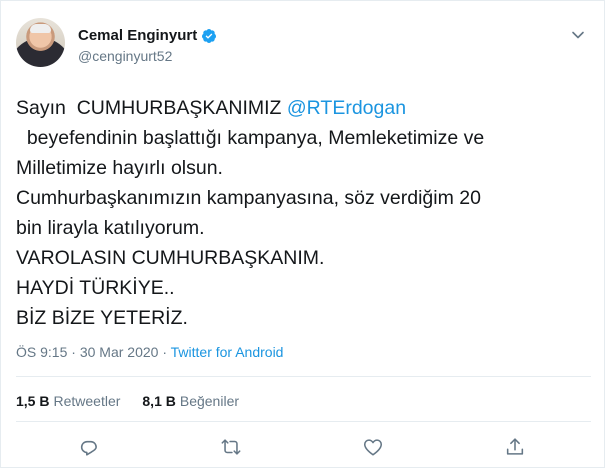 Image resolution: width=605 pixels, height=468 pixels. What do you see at coordinates (578, 35) in the screenshot?
I see `chevron-down-icon` at bounding box center [578, 35].